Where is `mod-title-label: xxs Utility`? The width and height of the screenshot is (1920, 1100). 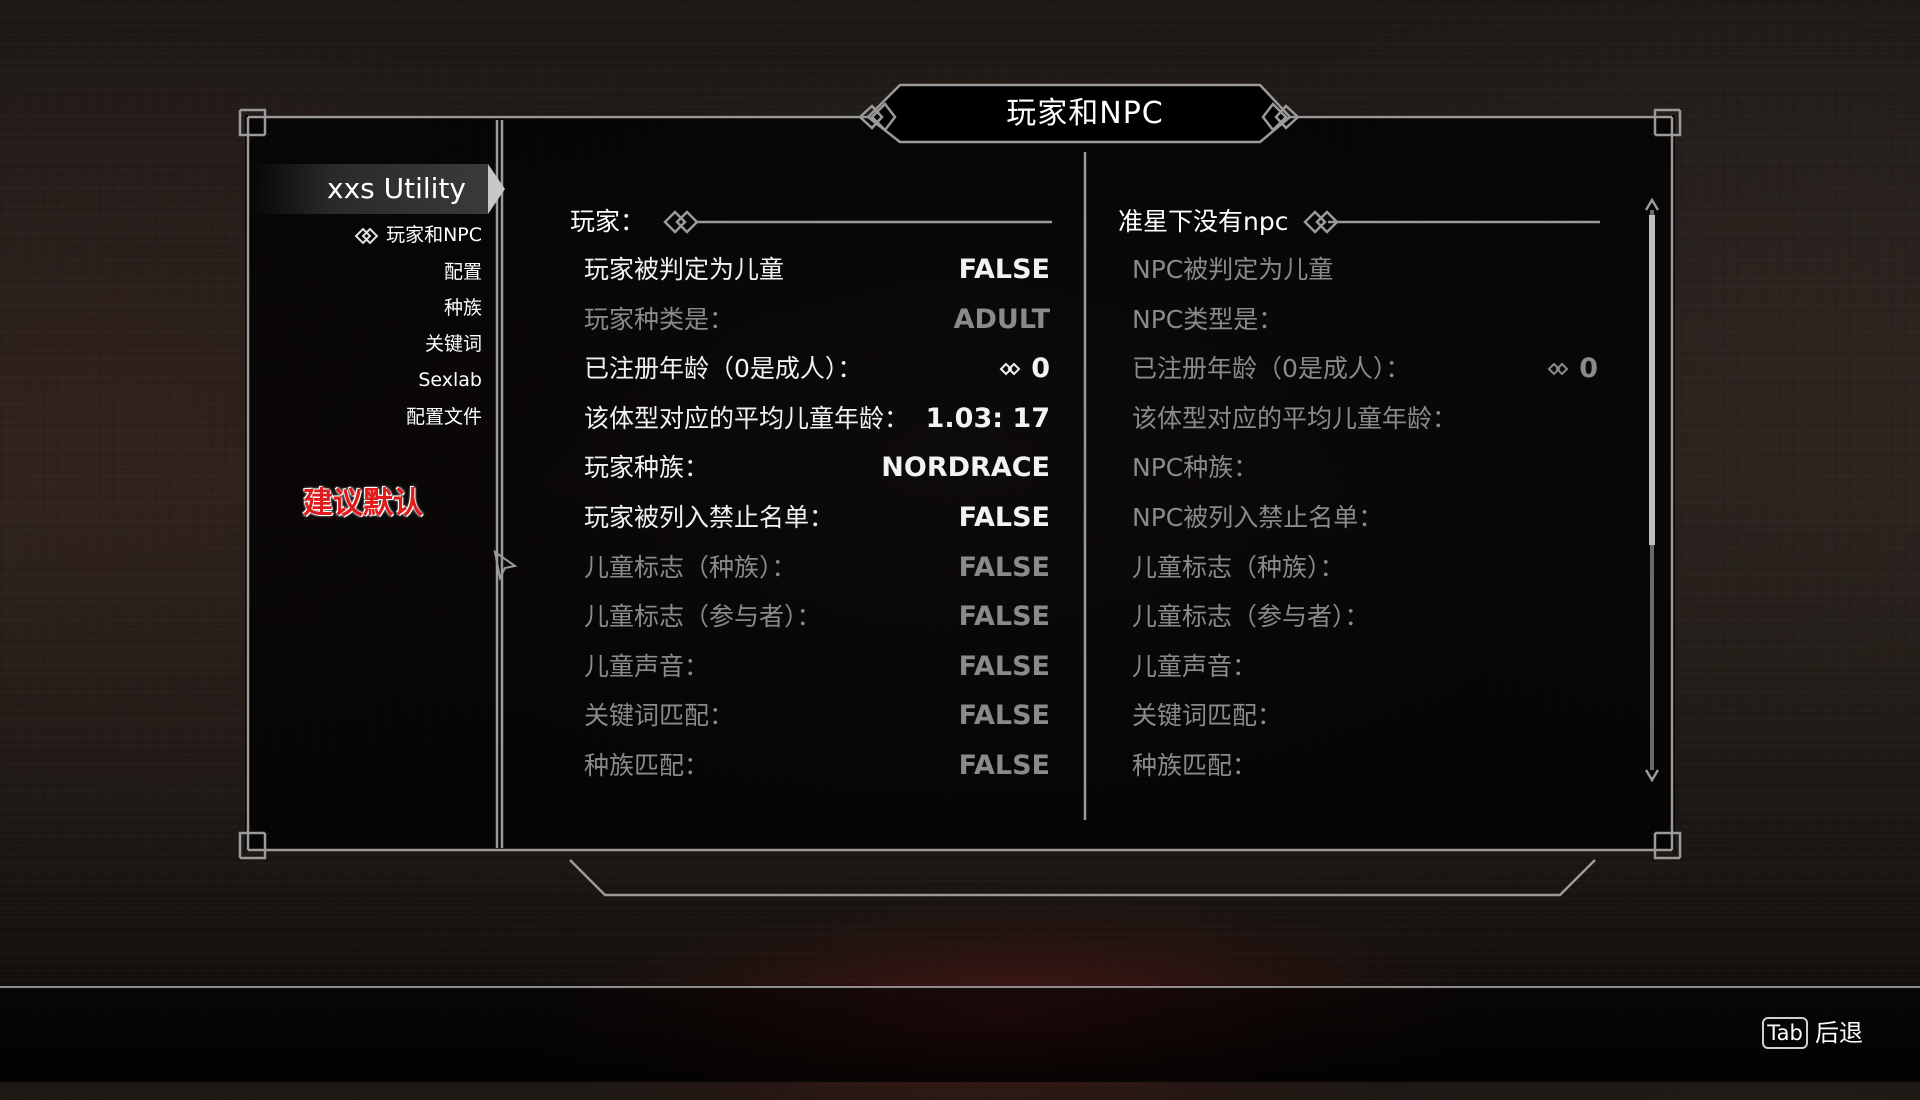 mod-title-label: xxs Utility is located at coordinates (396, 188).